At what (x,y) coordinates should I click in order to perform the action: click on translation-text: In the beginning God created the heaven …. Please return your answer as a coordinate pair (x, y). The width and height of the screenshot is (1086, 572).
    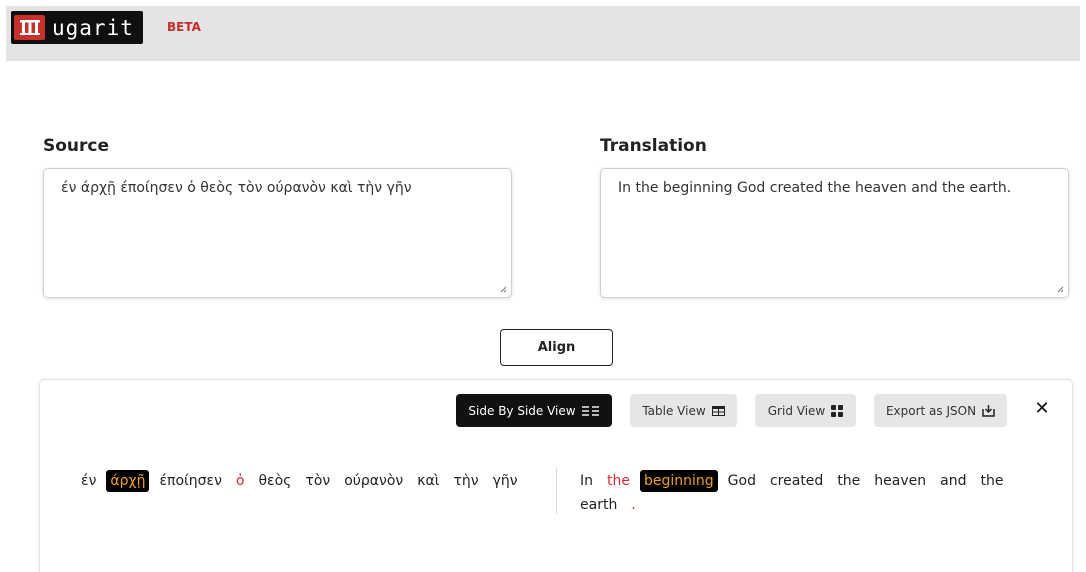
    Looking at the image, I should click on (815, 188).